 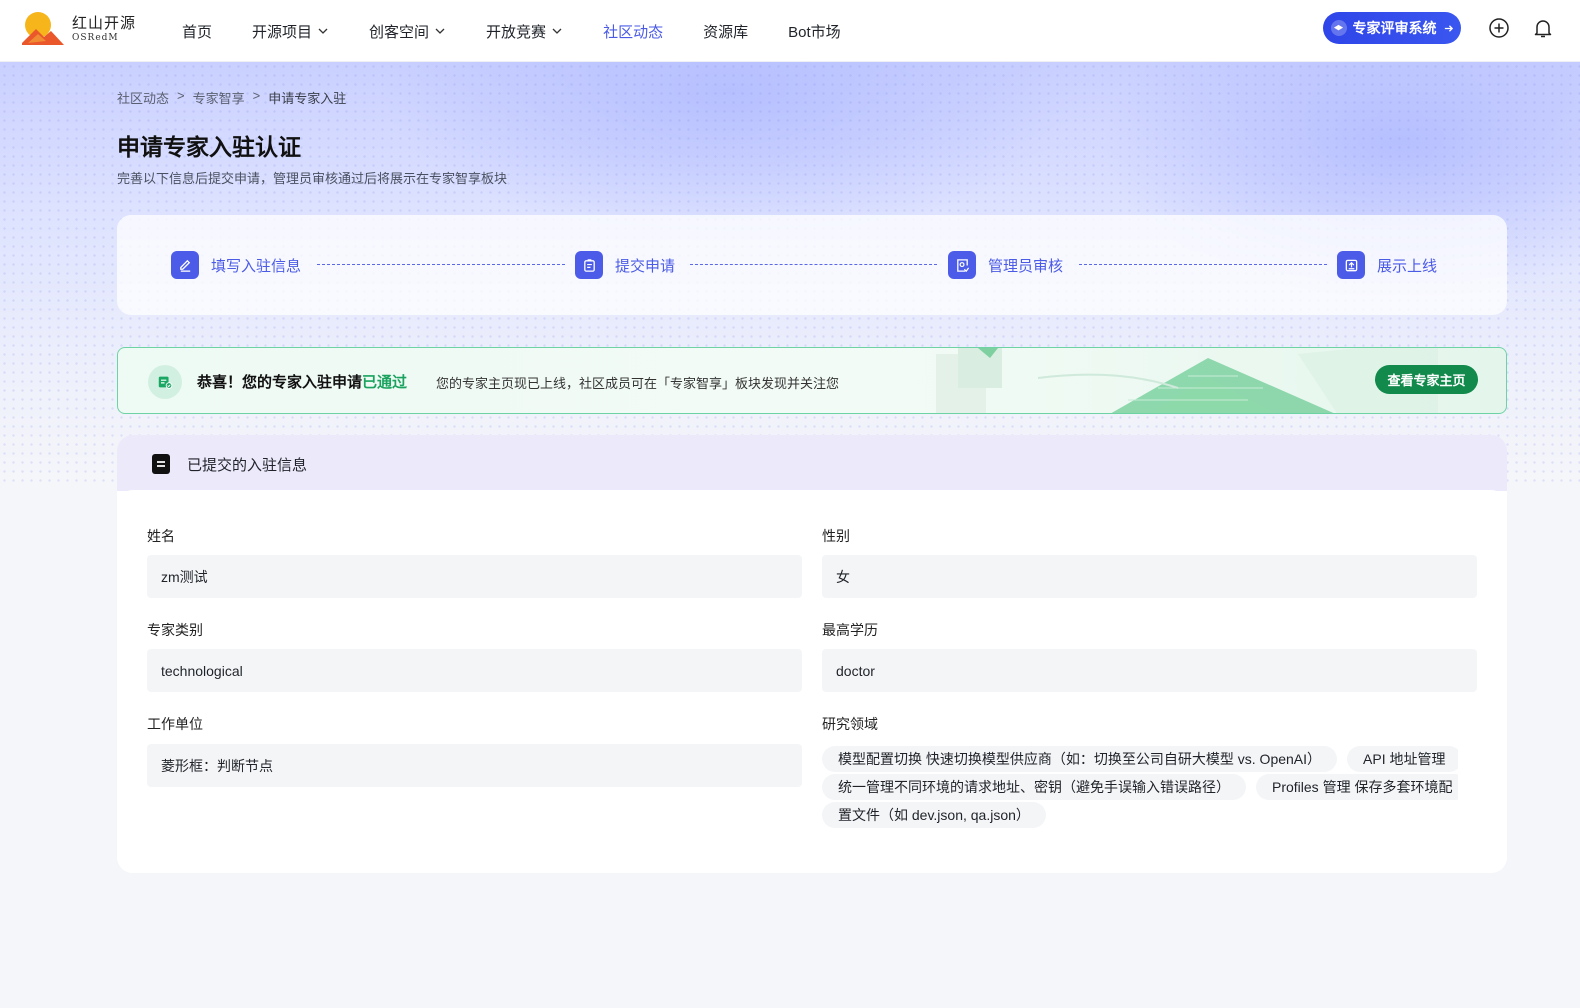 What do you see at coordinates (645, 266) in the screenshot?
I see `step-label: 提交申请` at bounding box center [645, 266].